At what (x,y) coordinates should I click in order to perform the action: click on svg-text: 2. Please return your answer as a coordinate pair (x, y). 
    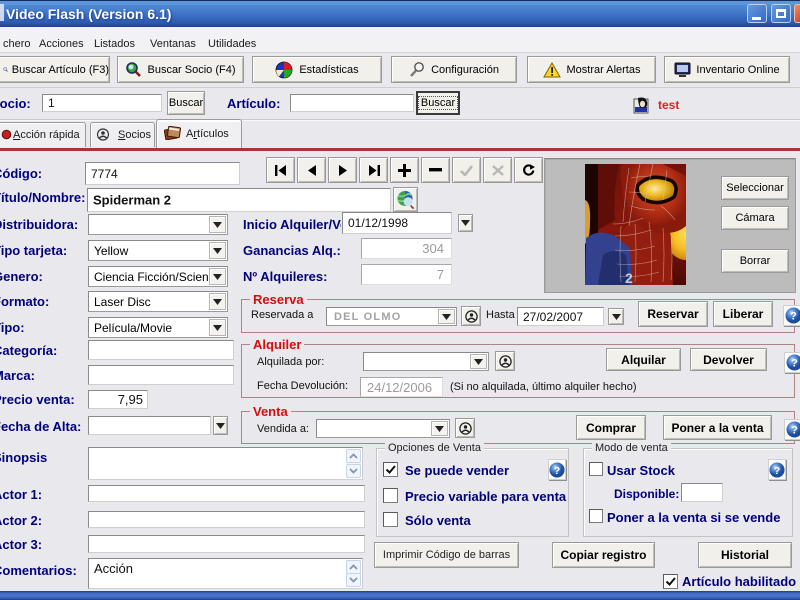
    Looking at the image, I should click on (629, 277).